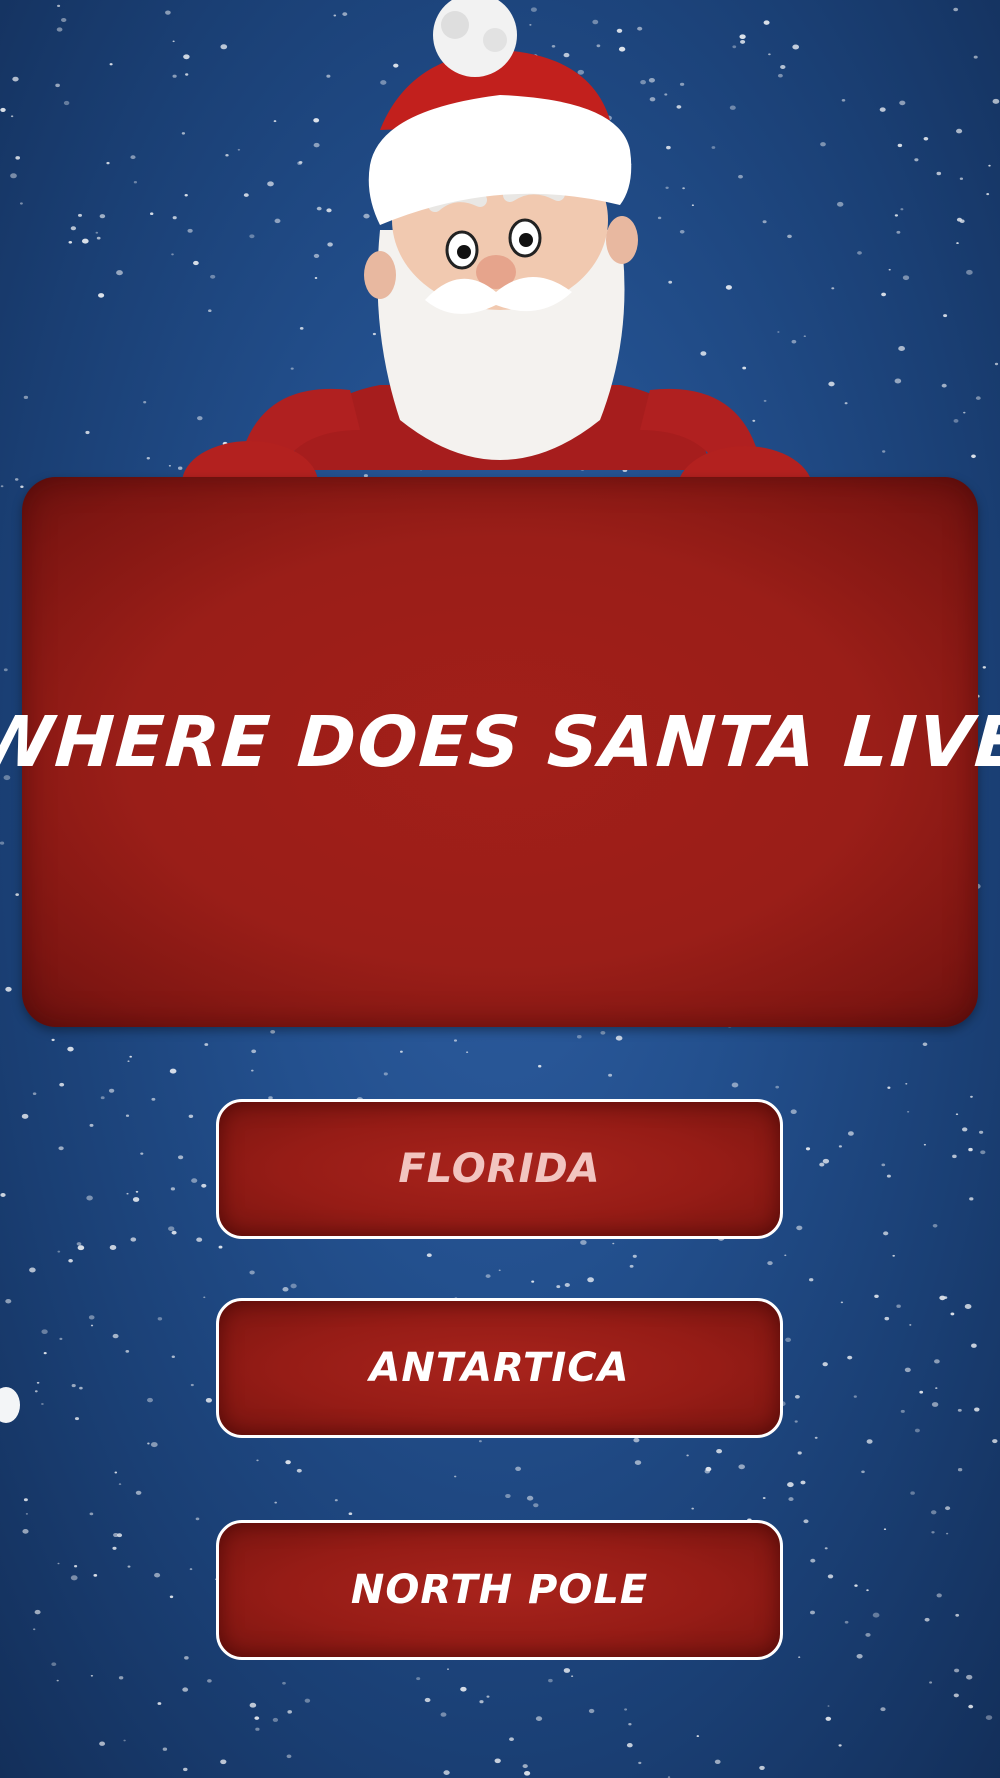 This screenshot has height=1778, width=1000. I want to click on answer-label: ANTARTICA, so click(499, 1368).